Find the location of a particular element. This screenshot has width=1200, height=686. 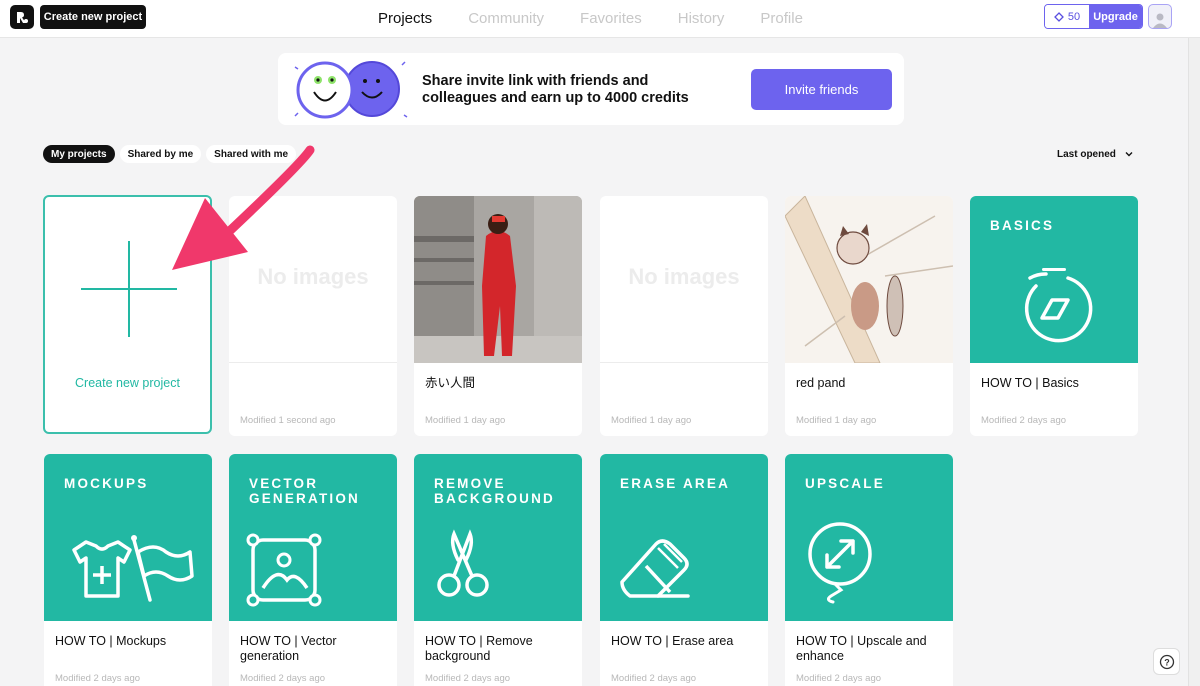

tutorial-tile: VECTOR GENERATION is located at coordinates (313, 537).